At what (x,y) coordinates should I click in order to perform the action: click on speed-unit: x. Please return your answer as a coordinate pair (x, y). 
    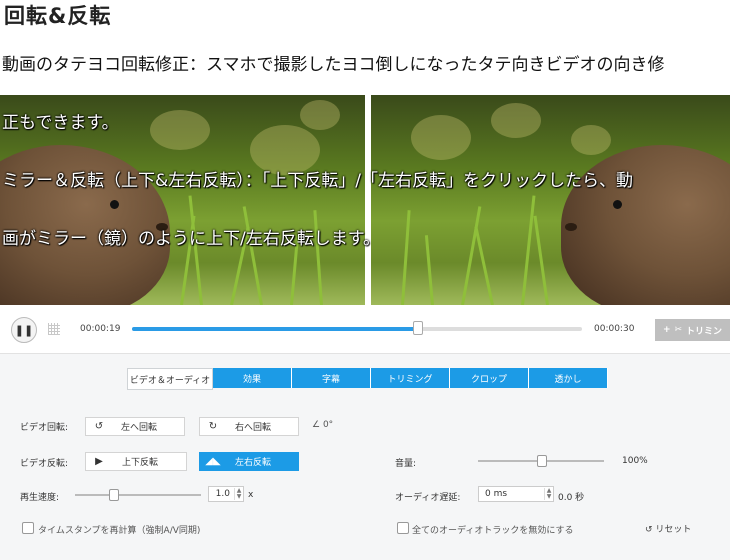
    Looking at the image, I should click on (251, 495).